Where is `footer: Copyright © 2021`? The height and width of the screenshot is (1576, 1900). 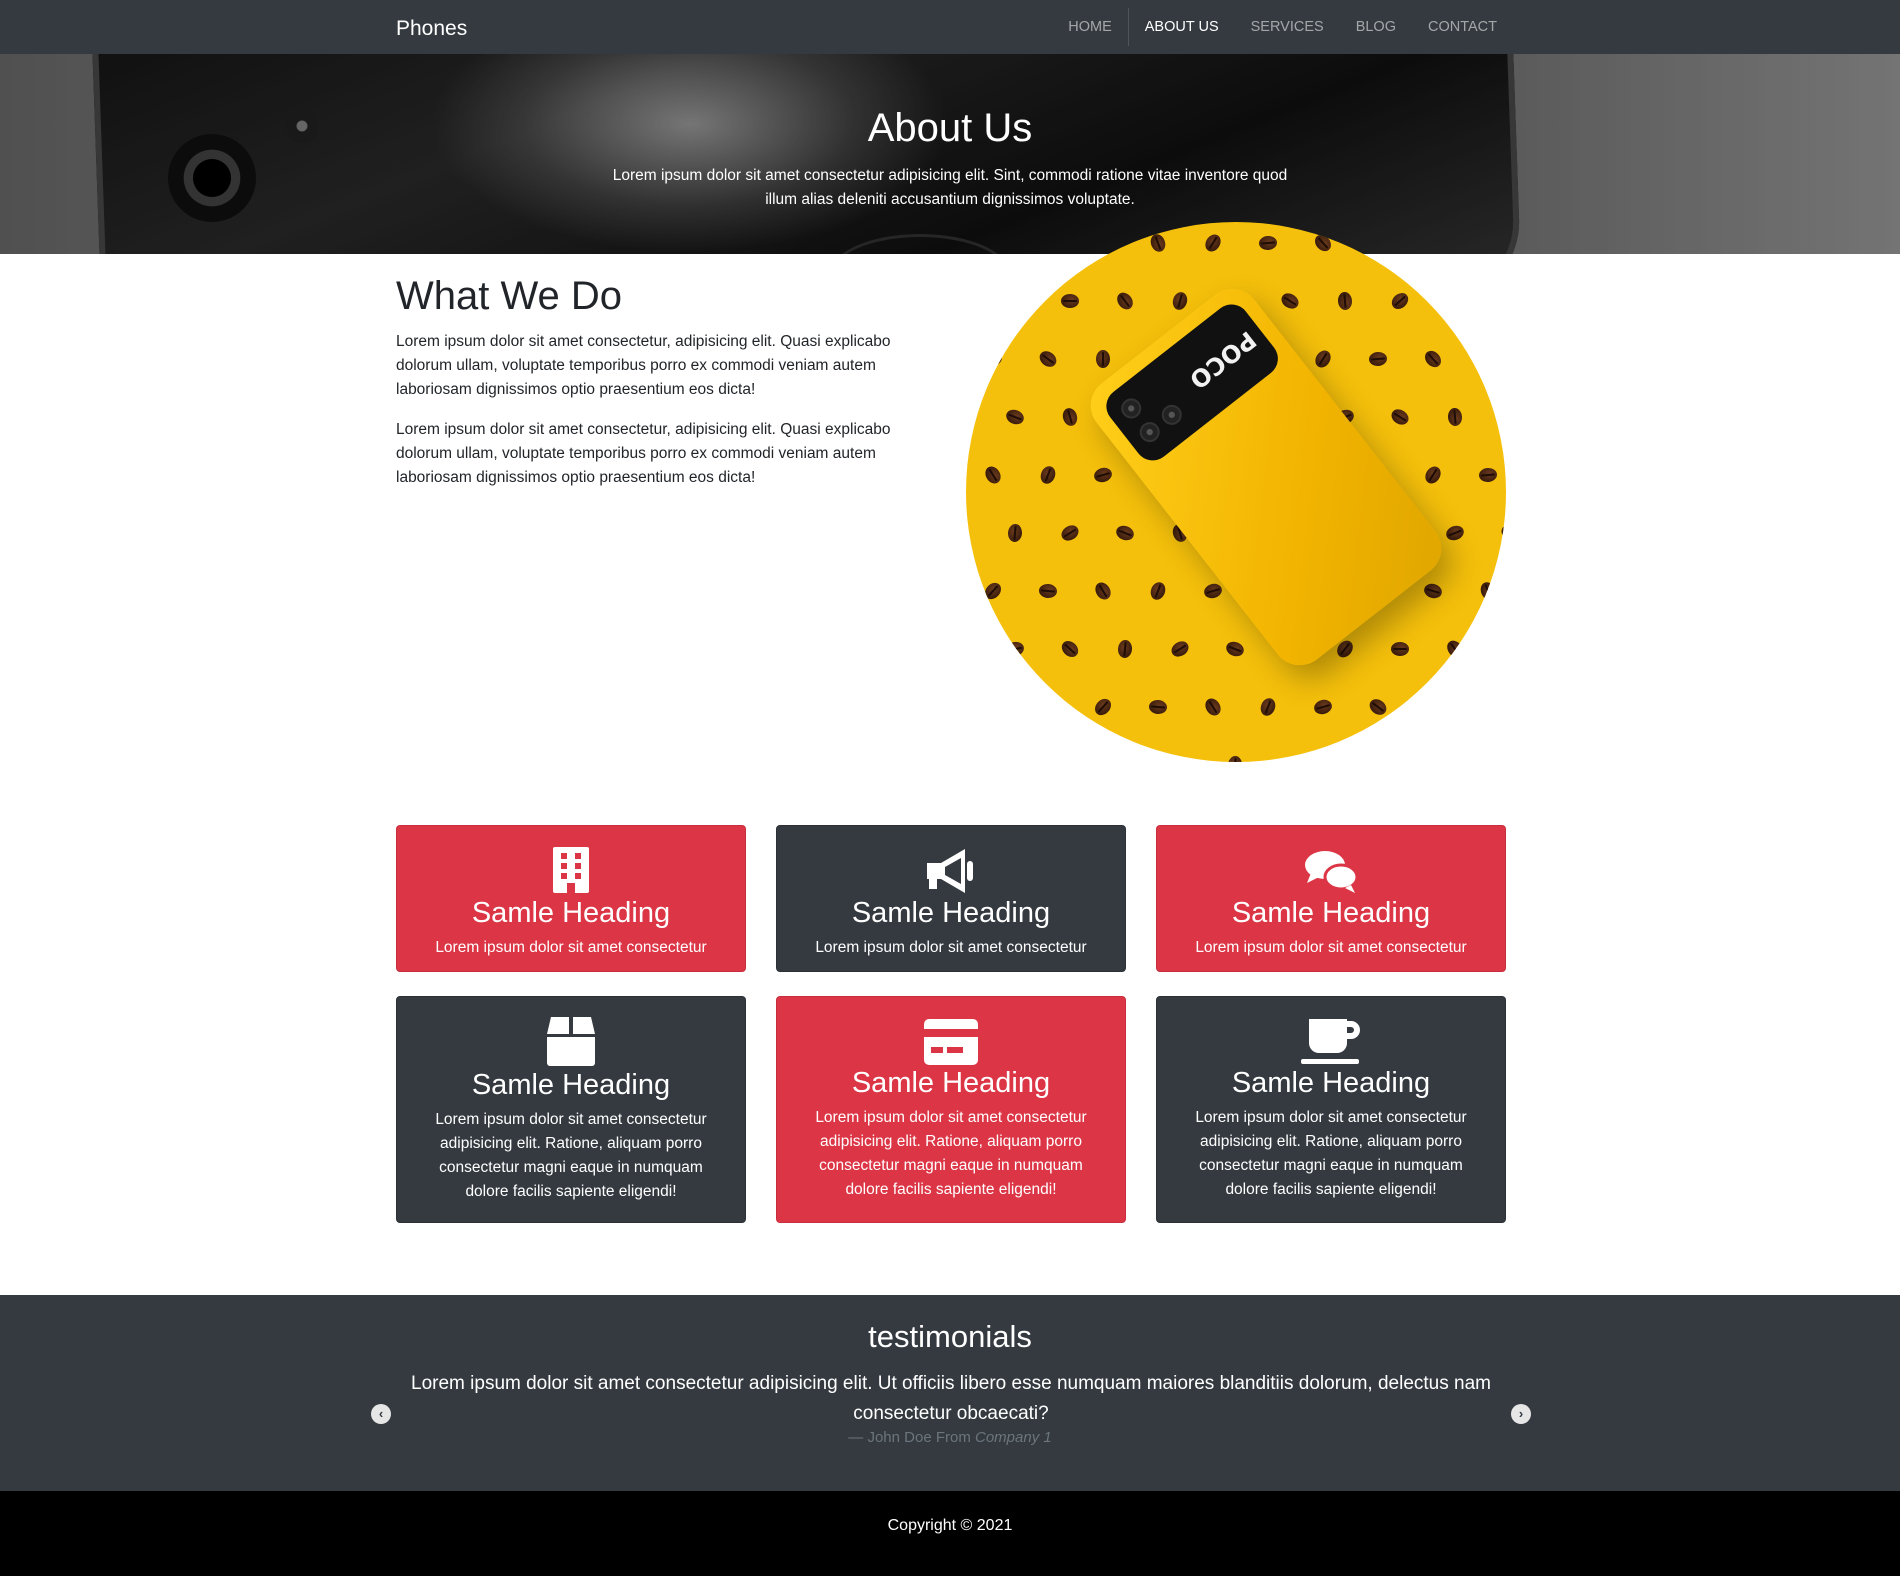
footer: Copyright © 2021 is located at coordinates (950, 1533).